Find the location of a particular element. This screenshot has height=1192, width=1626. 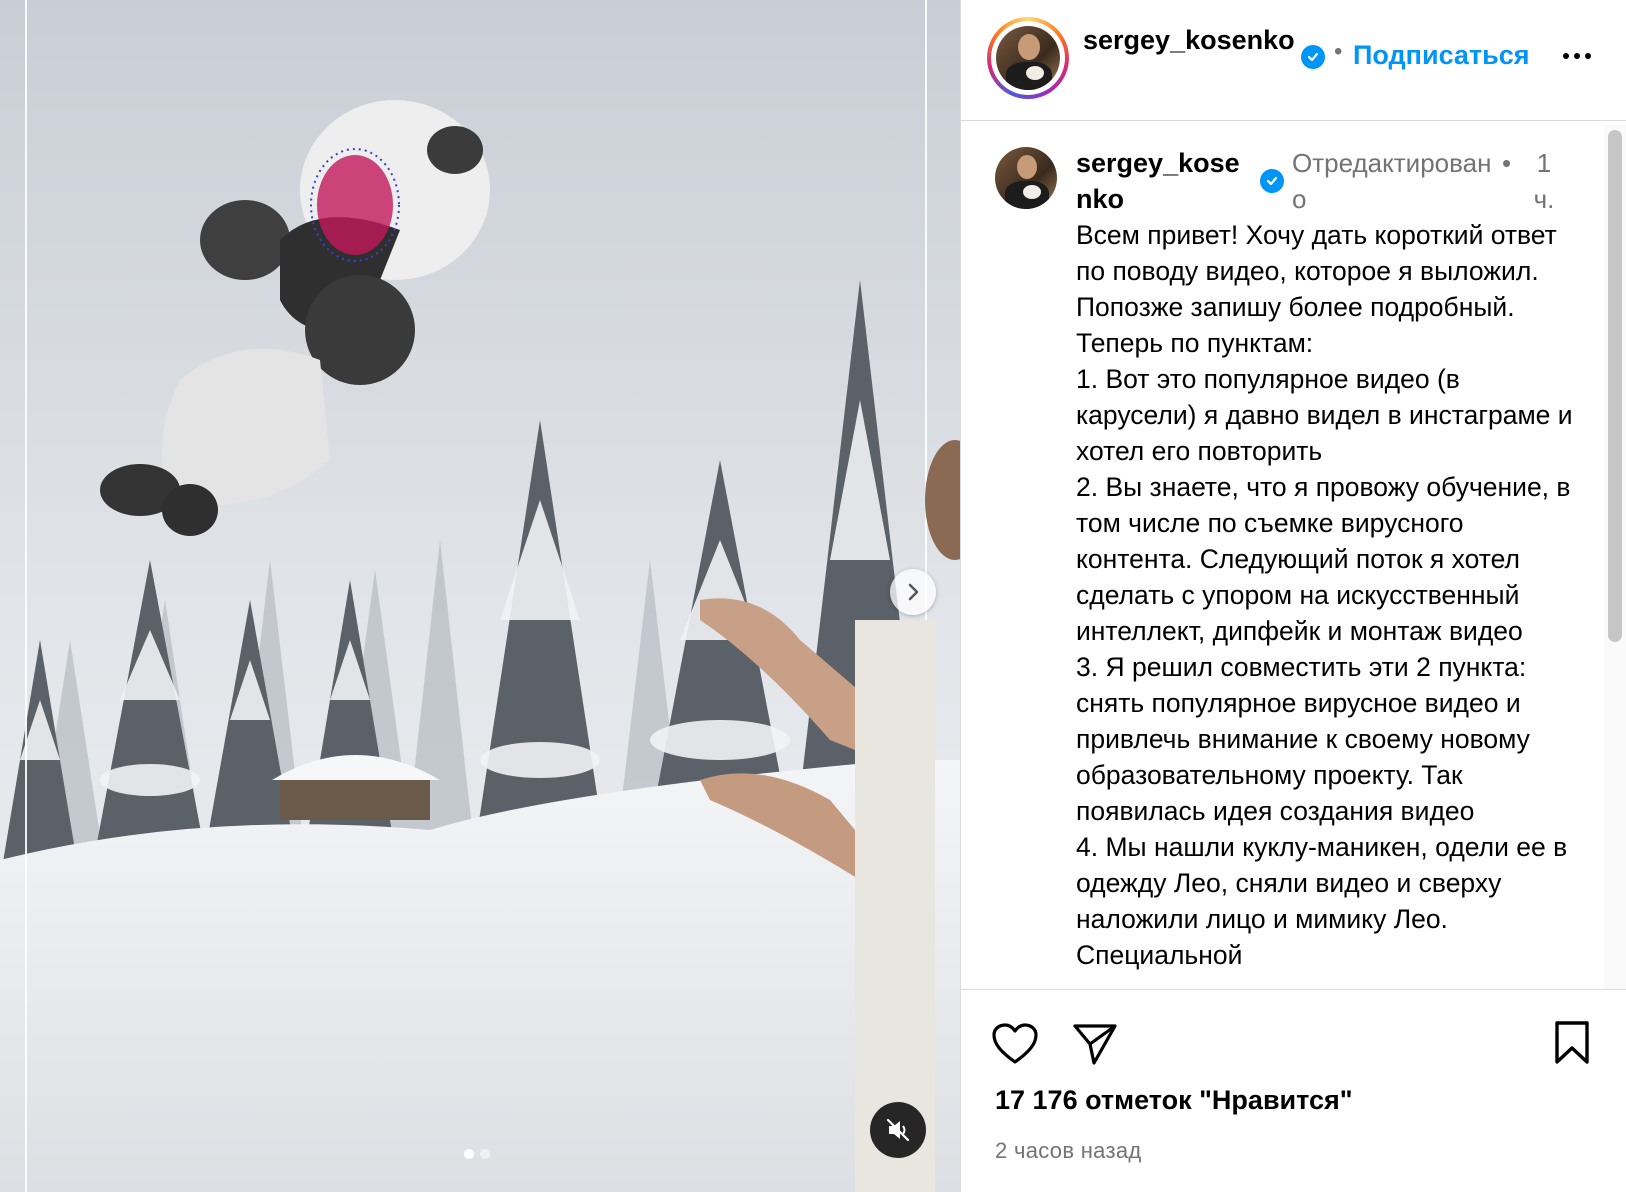

author-story-ring is located at coordinates (1028, 58).